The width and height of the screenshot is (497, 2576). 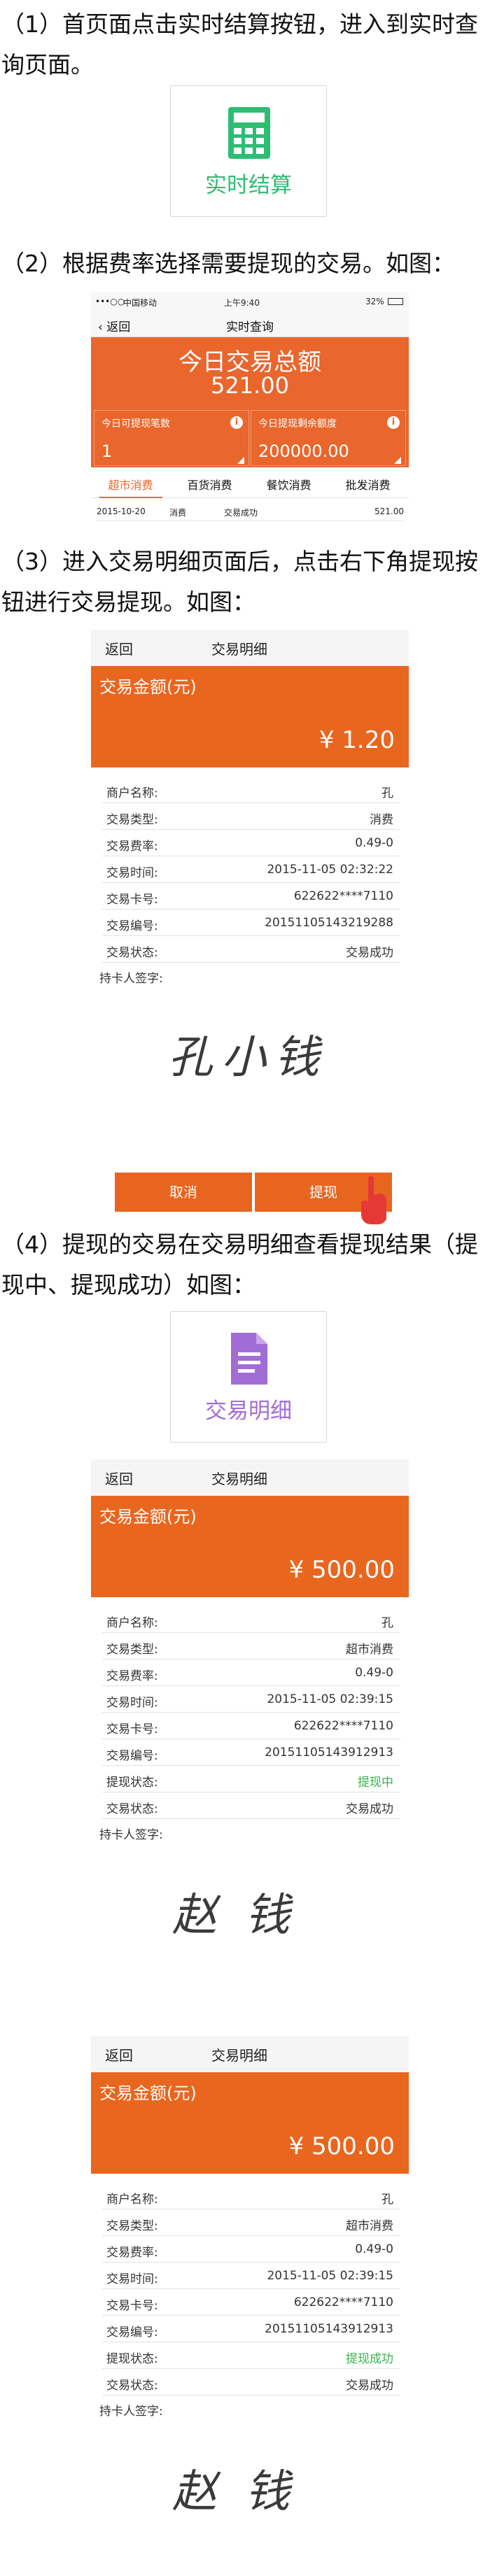 What do you see at coordinates (130, 497) in the screenshot?
I see `active-tab-indicator` at bounding box center [130, 497].